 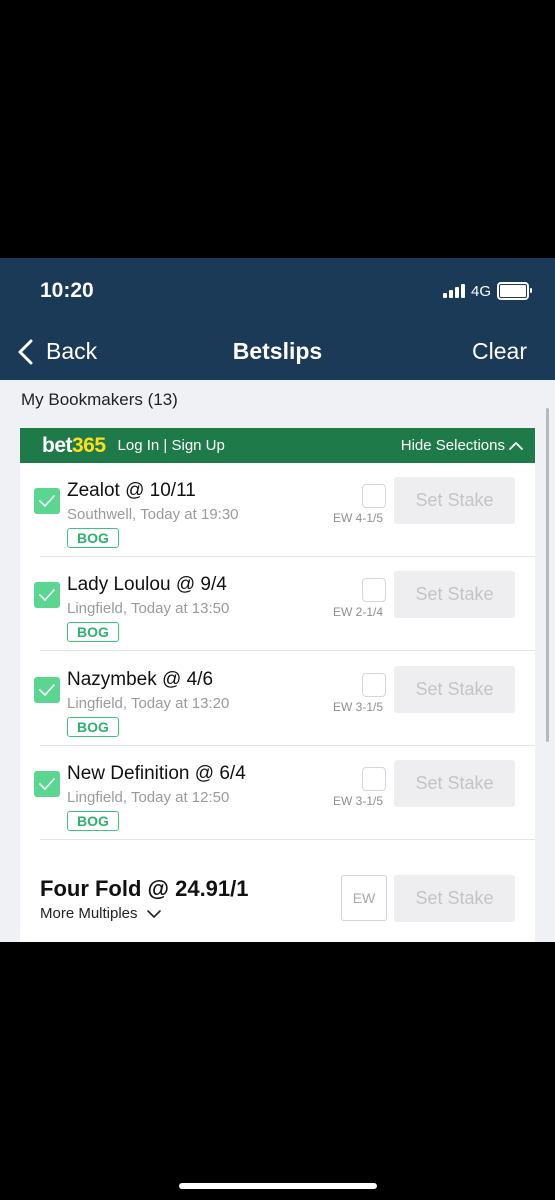 I want to click on battery-icon, so click(x=514, y=291).